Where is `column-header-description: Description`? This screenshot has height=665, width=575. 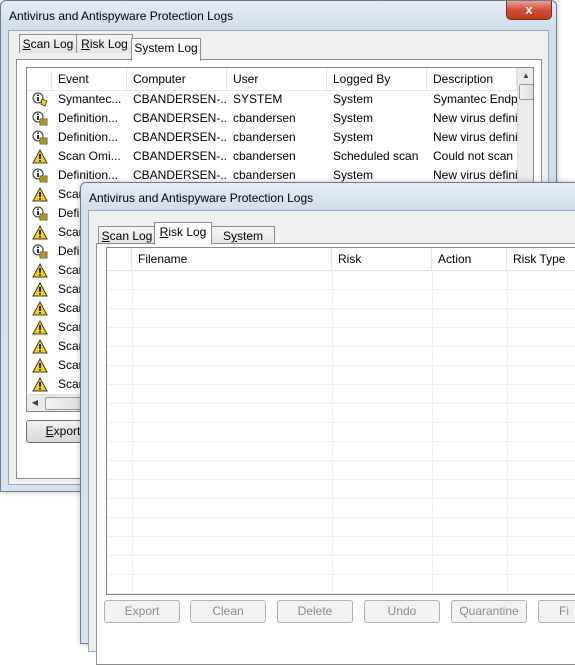
column-header-description: Description is located at coordinates (472, 79).